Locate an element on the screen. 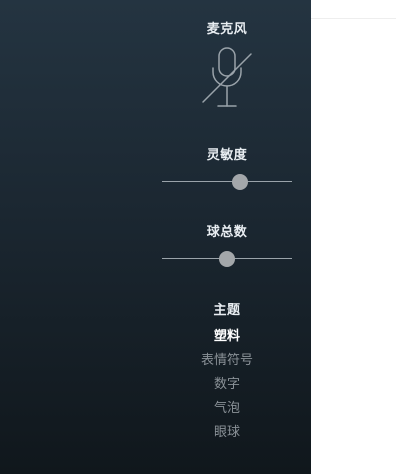 Image resolution: width=396 pixels, height=474 pixels. theme-item-plastic: 塑料 is located at coordinates (227, 337).